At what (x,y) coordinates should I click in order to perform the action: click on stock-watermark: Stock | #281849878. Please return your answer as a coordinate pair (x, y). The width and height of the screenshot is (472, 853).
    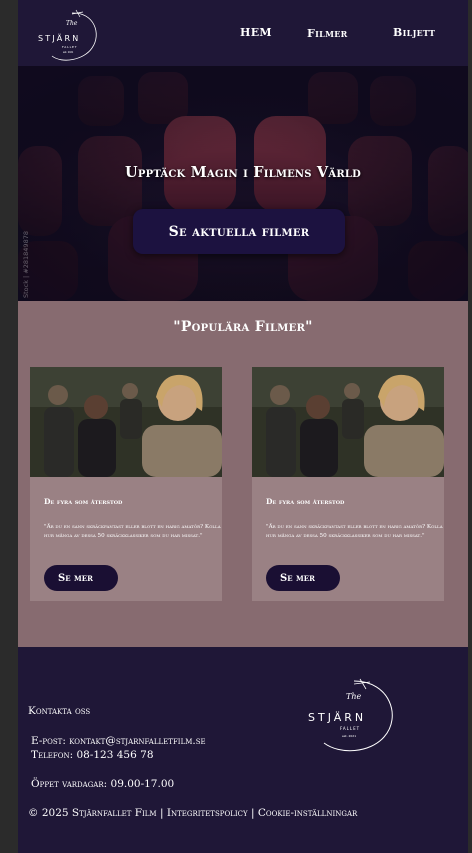
    Looking at the image, I should click on (26, 264).